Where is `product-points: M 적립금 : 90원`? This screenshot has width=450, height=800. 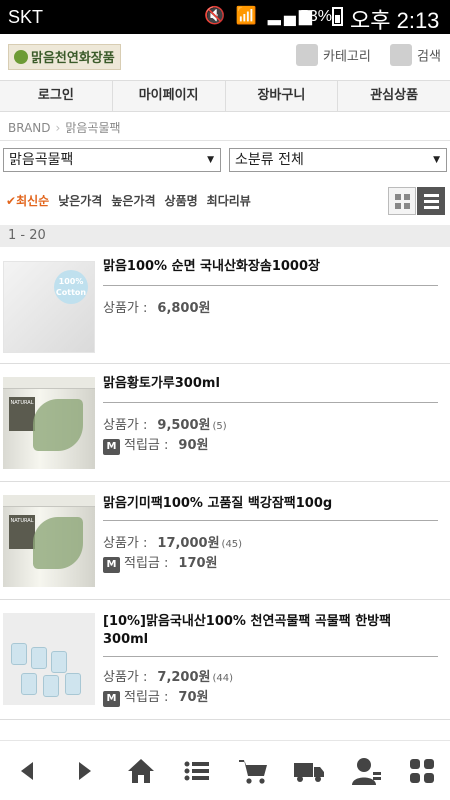 product-points: M 적립금 : 90원 is located at coordinates (155, 444).